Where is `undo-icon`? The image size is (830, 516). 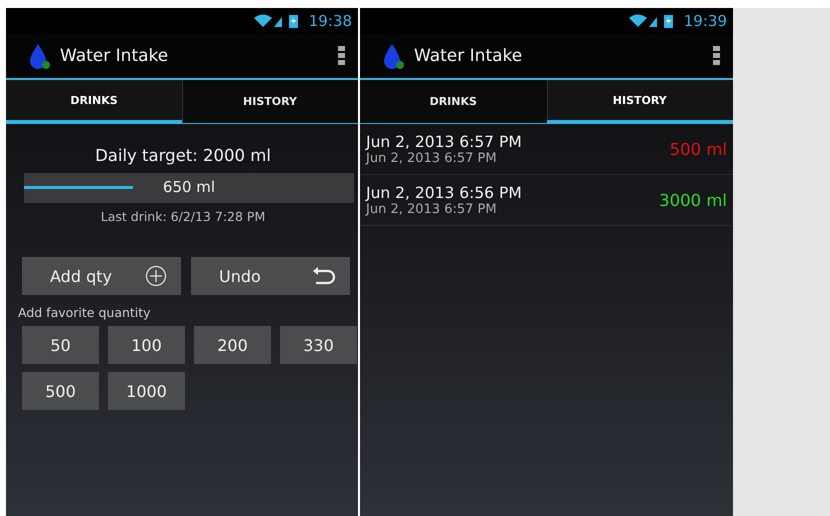
undo-icon is located at coordinates (324, 276).